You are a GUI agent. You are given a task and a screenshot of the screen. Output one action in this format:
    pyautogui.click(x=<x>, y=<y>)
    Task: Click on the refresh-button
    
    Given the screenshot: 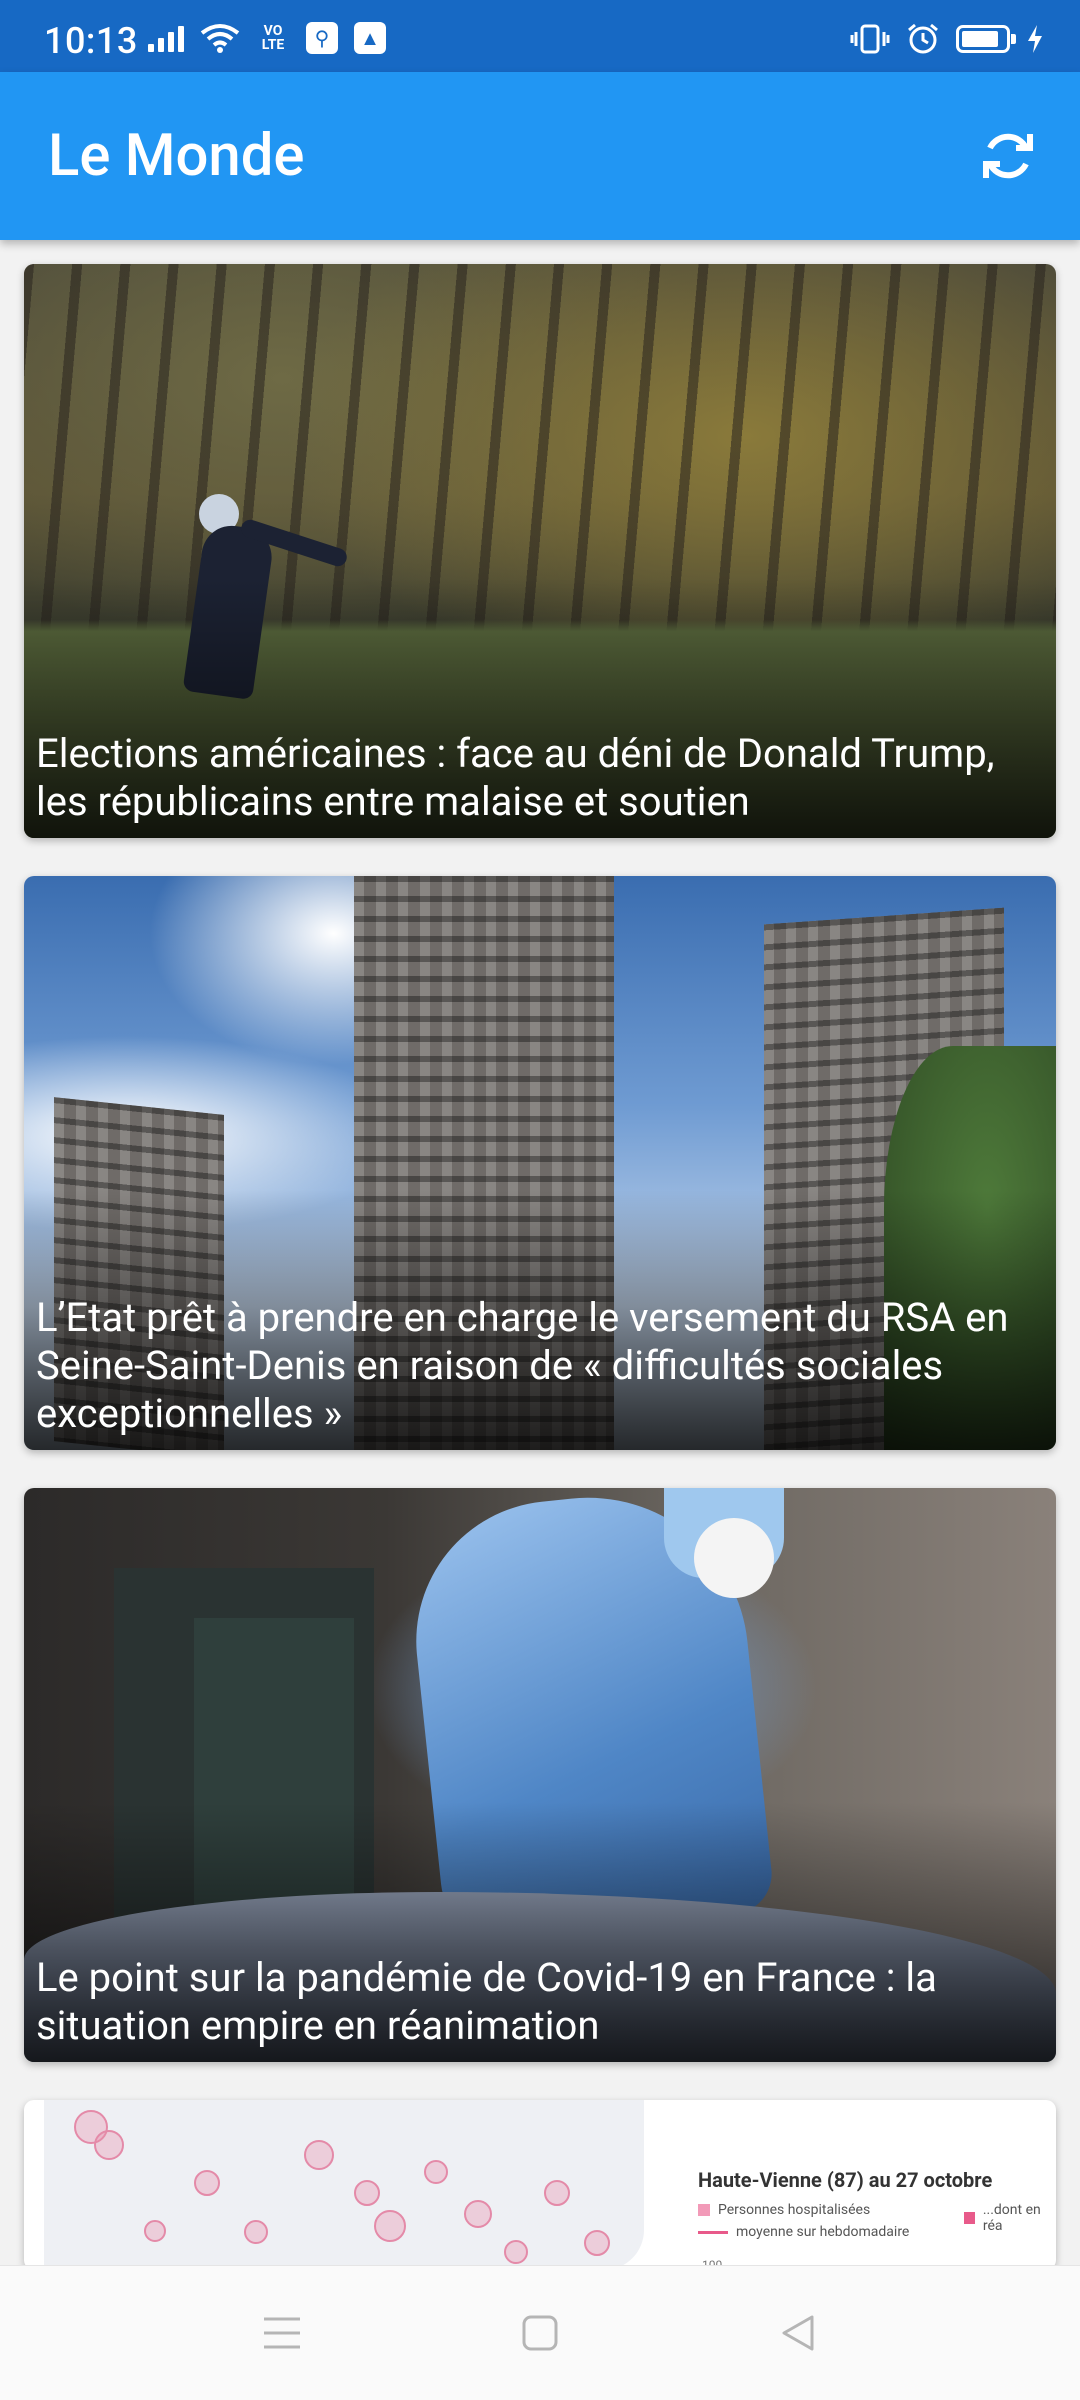 What is the action you would take?
    pyautogui.click(x=1008, y=156)
    